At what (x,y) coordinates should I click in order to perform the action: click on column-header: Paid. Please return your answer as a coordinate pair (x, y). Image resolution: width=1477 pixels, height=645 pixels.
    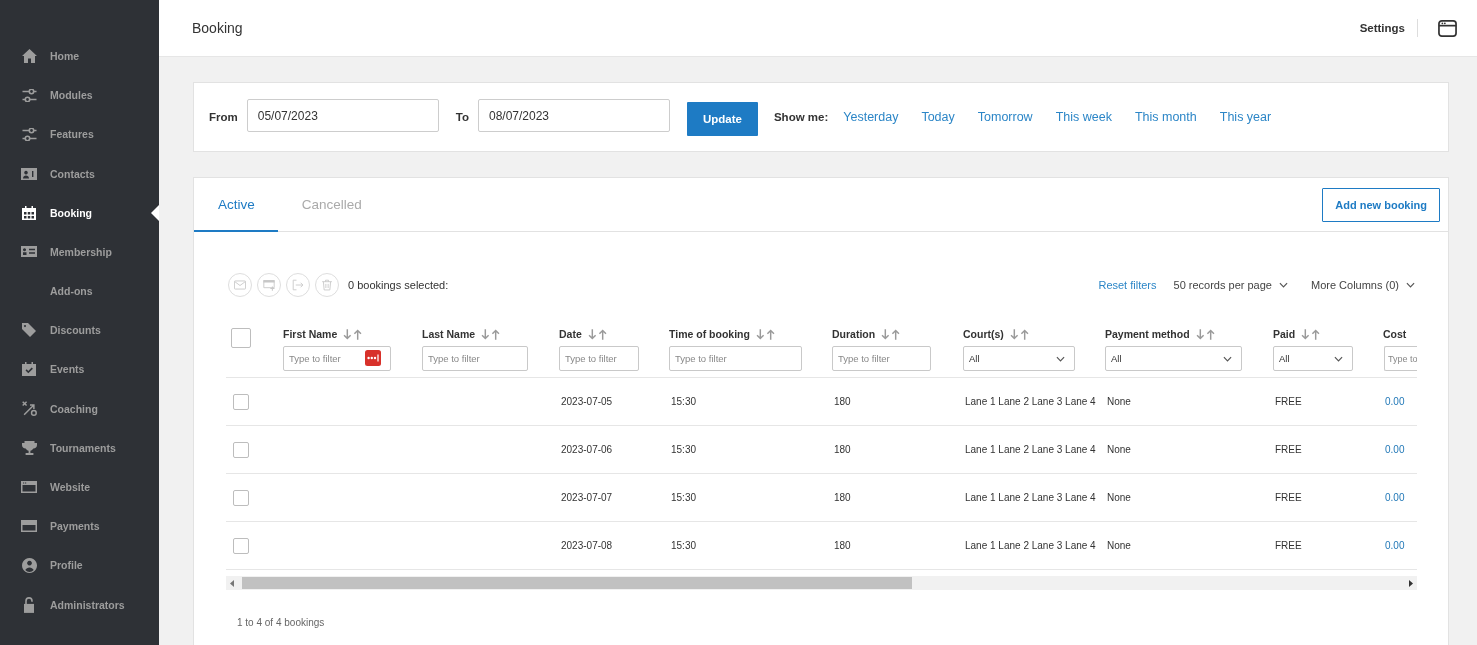
    Looking at the image, I should click on (1284, 334).